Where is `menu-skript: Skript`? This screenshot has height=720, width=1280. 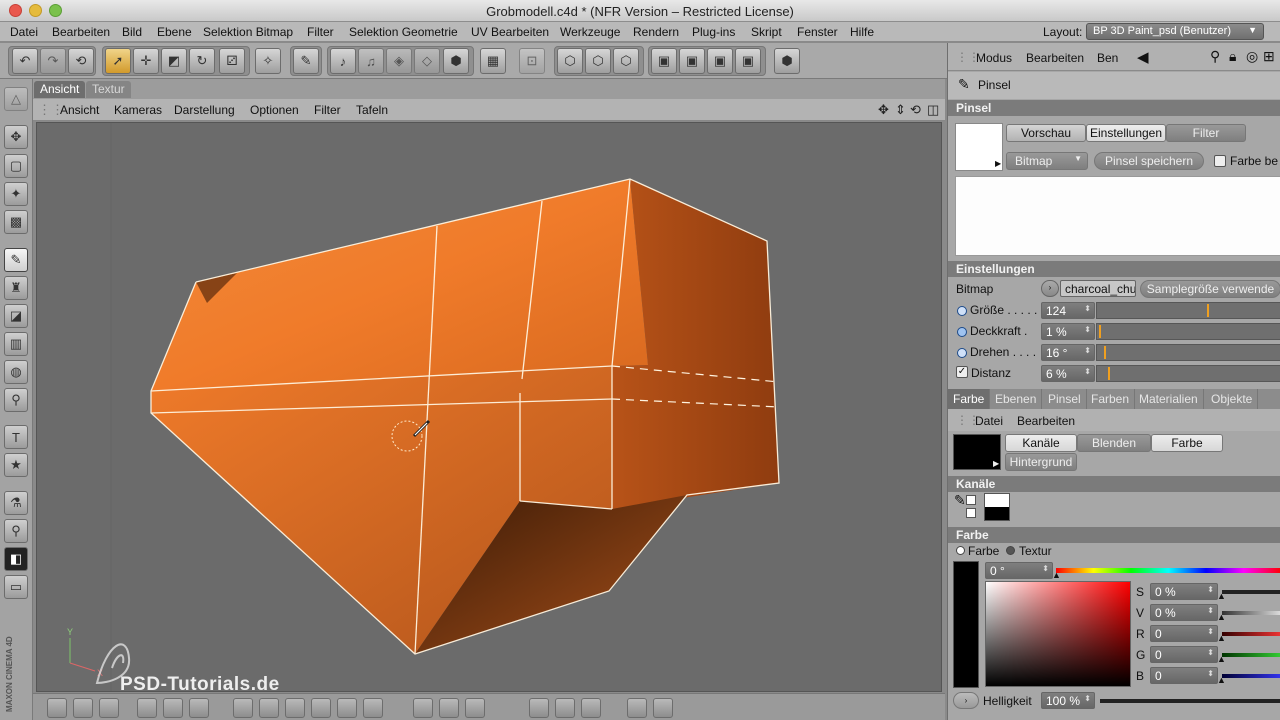
menu-skript: Skript is located at coordinates (766, 32).